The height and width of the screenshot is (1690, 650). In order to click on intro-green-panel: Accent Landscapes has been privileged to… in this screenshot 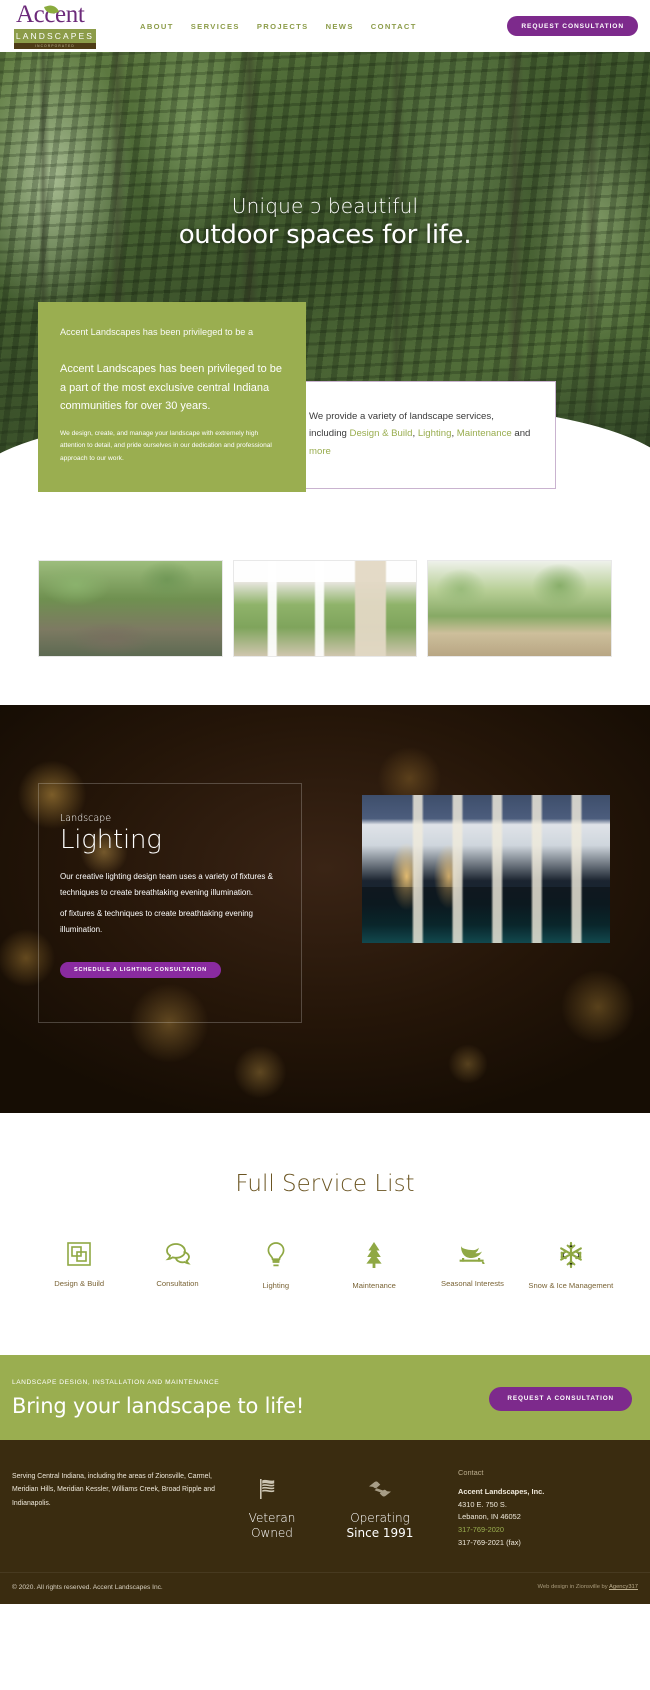, I will do `click(172, 397)`.